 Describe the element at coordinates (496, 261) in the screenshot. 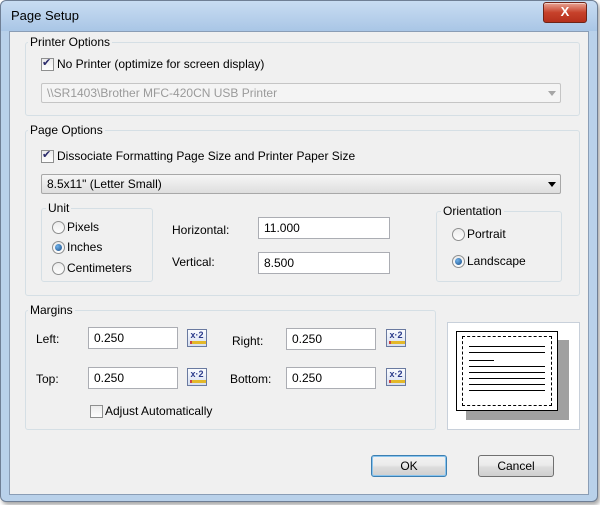

I see `orientation-landscape-label: Landscape` at that location.